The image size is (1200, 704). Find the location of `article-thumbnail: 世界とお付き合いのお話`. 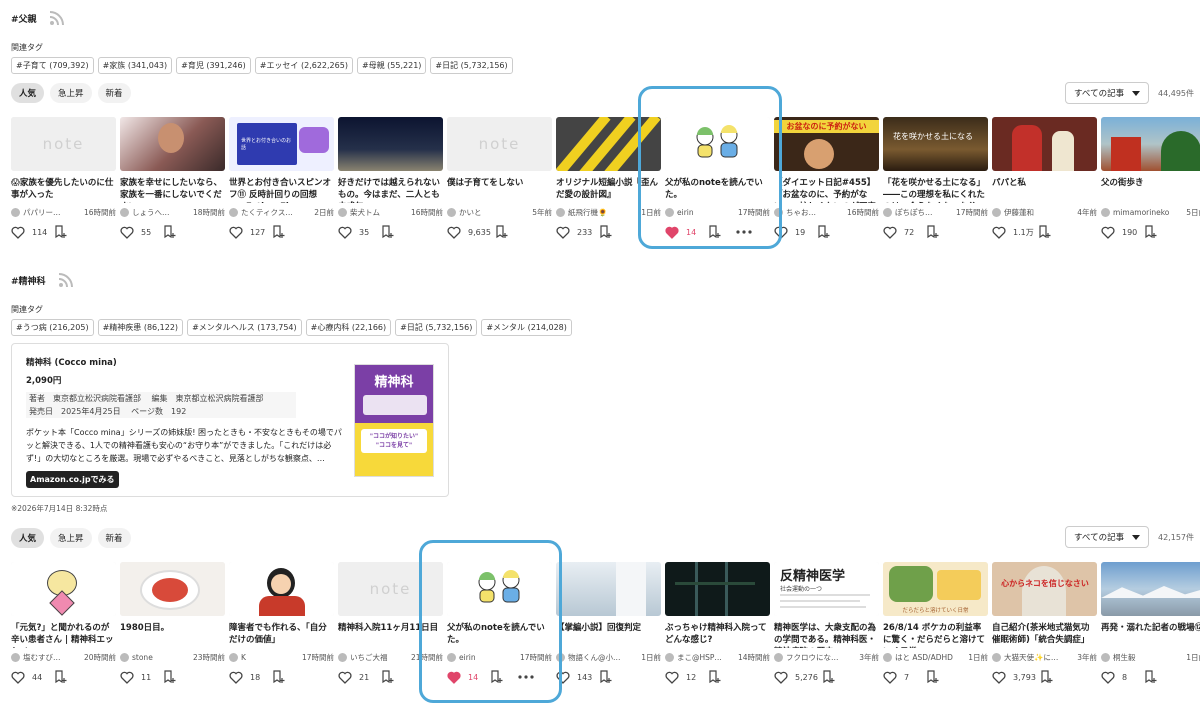

article-thumbnail: 世界とお付き合いのお話 is located at coordinates (281, 144).